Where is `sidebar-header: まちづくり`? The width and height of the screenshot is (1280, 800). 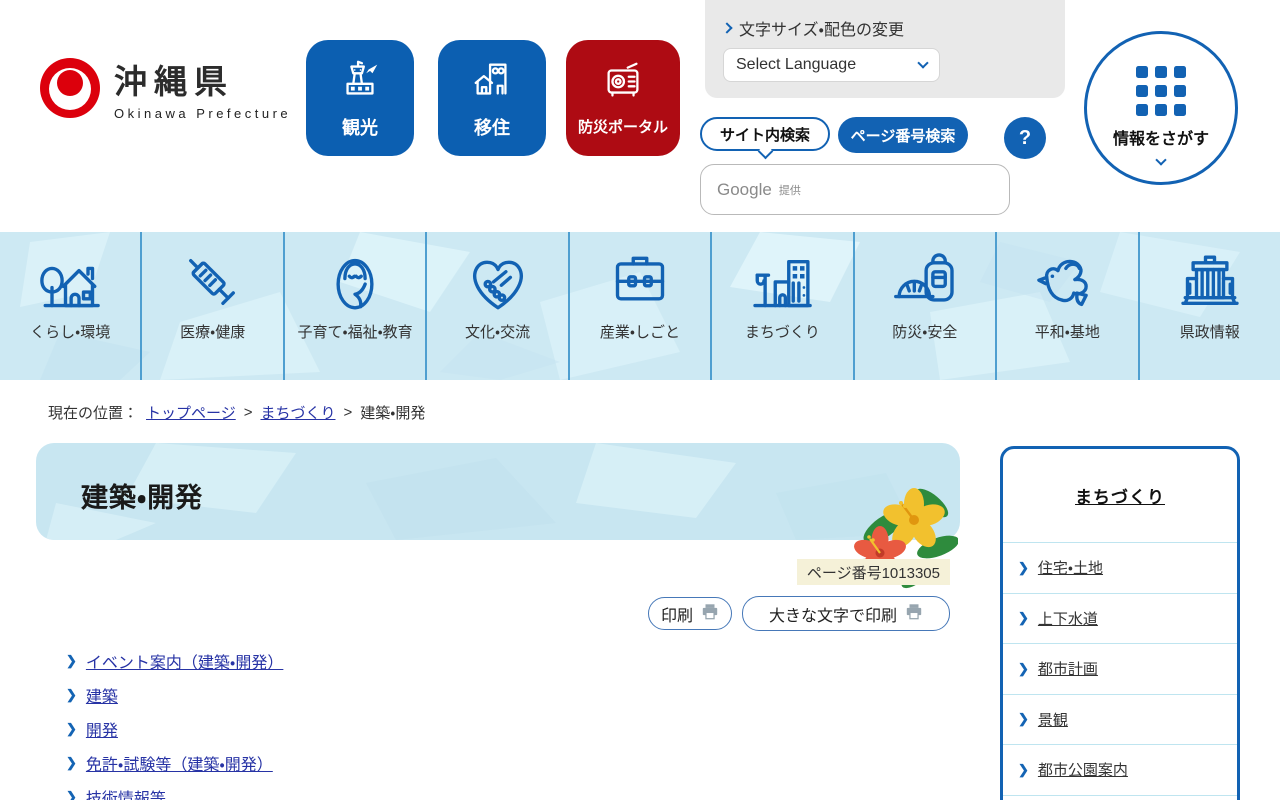
sidebar-header: まちづくり is located at coordinates (1120, 495).